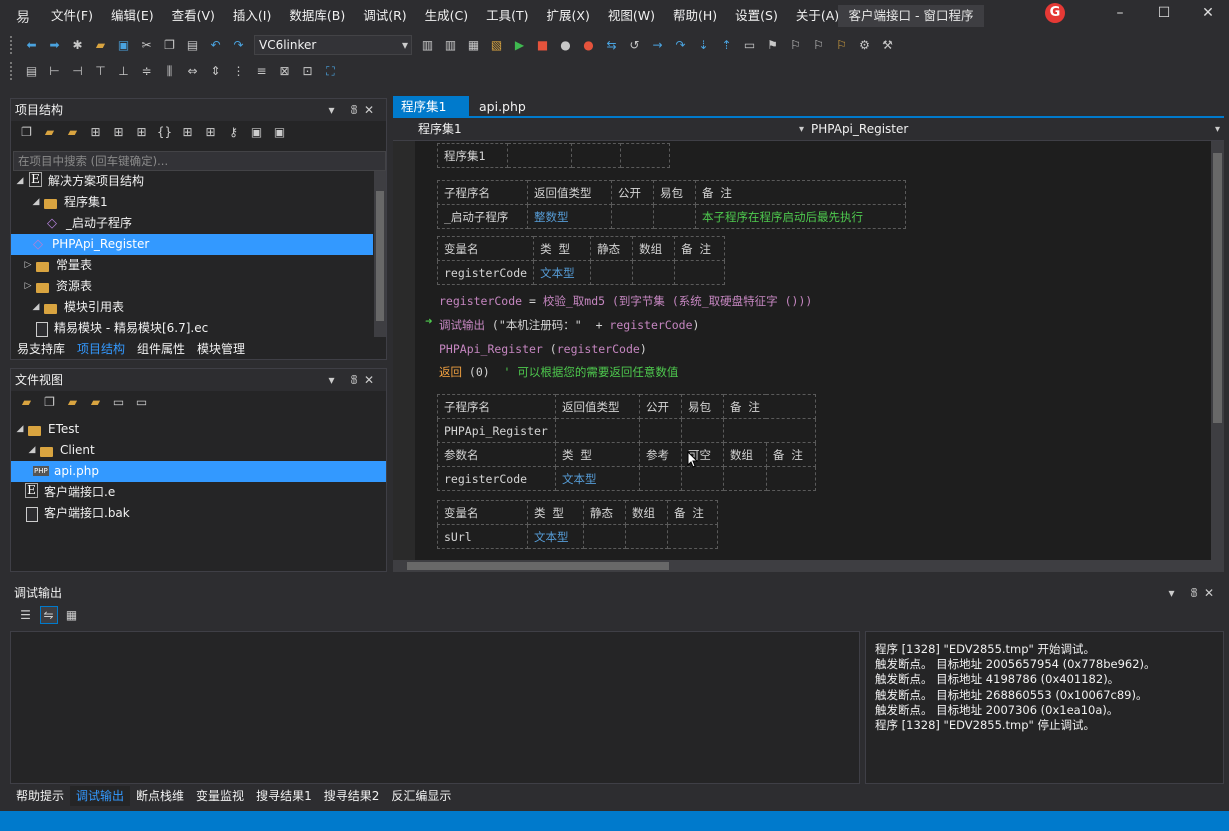  What do you see at coordinates (352, 796) in the screenshot?
I see `tab-search-results-2: 搜寻结果2` at bounding box center [352, 796].